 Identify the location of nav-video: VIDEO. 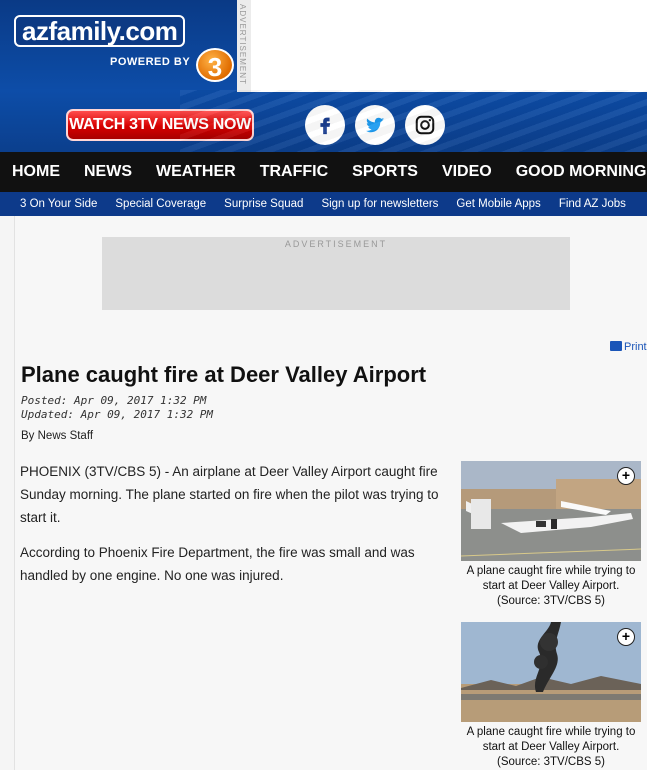
(467, 172).